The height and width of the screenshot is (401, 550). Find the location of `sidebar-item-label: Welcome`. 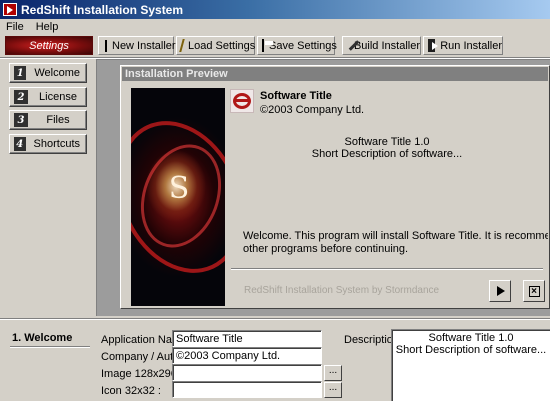

sidebar-item-label: Welcome is located at coordinates (57, 73).